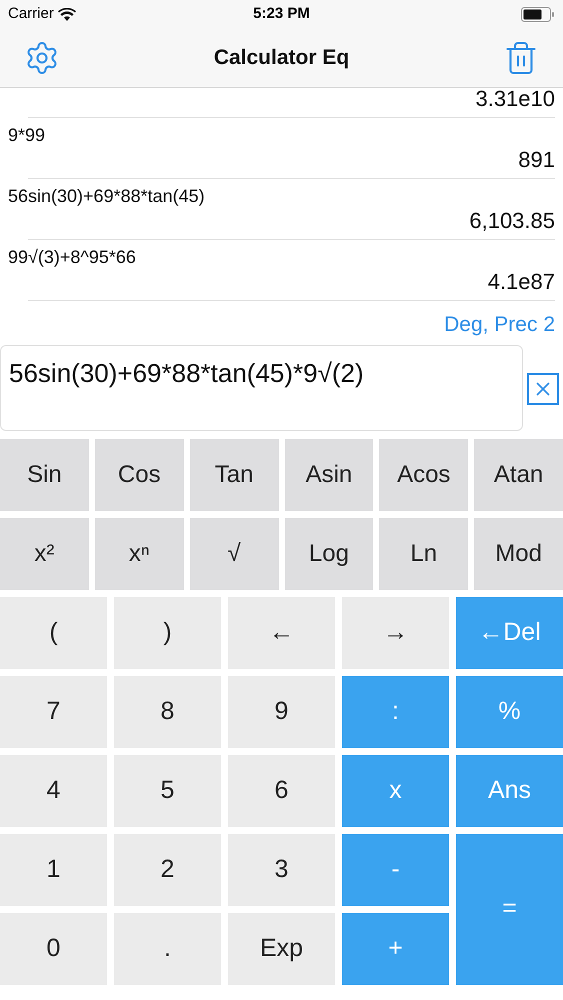 The image size is (563, 1000). I want to click on keypad-key: 0, so click(53, 948).